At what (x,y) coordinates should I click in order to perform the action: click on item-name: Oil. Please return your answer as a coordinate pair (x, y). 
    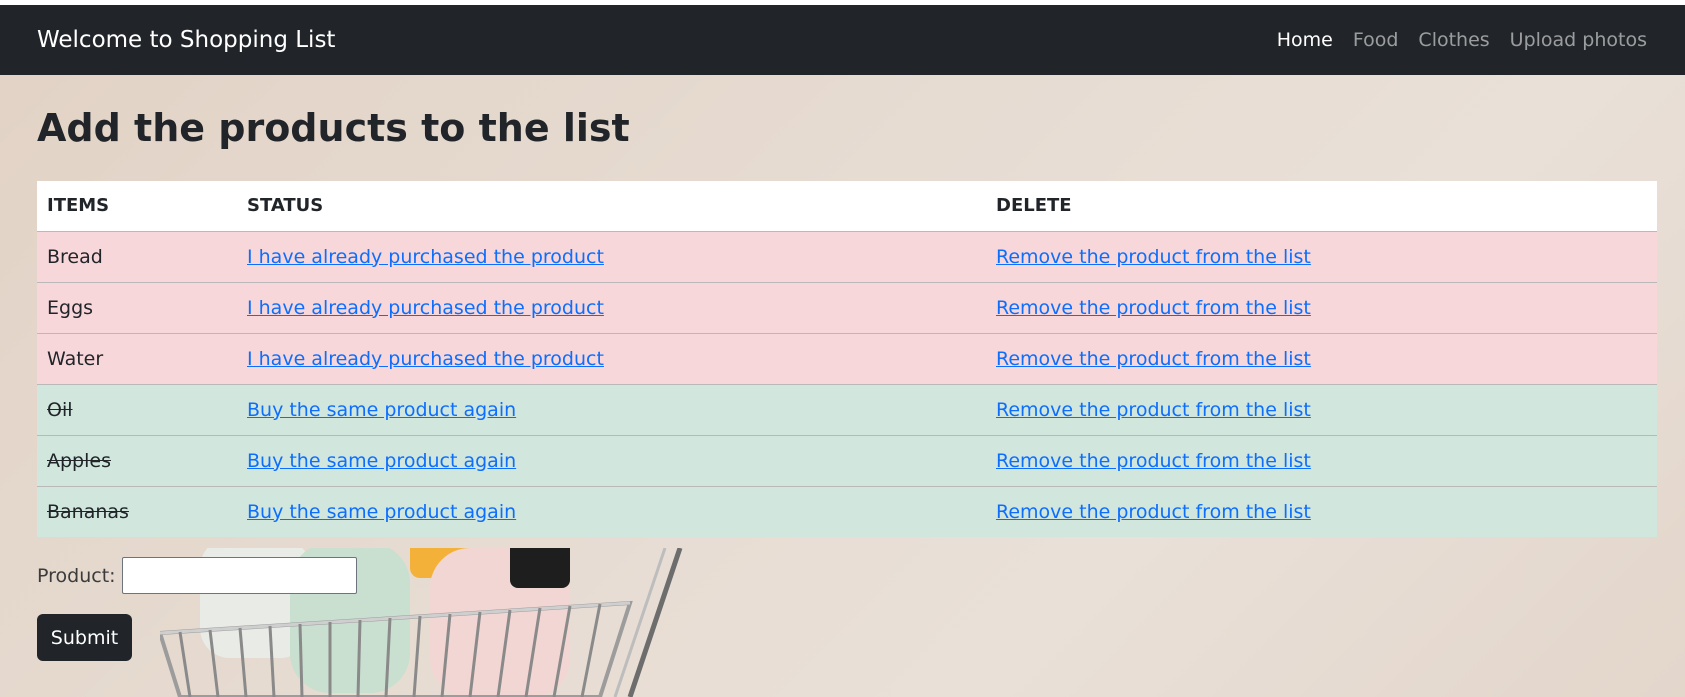
    Looking at the image, I should click on (137, 409).